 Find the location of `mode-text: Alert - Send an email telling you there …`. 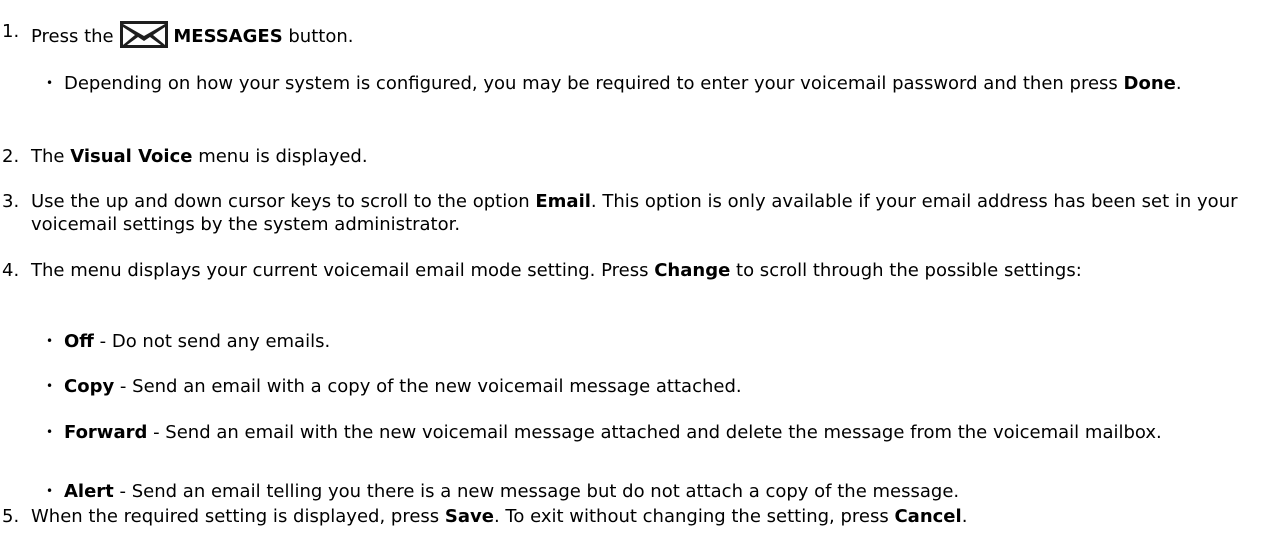

mode-text: Alert - Send an email telling you there … is located at coordinates (512, 491).